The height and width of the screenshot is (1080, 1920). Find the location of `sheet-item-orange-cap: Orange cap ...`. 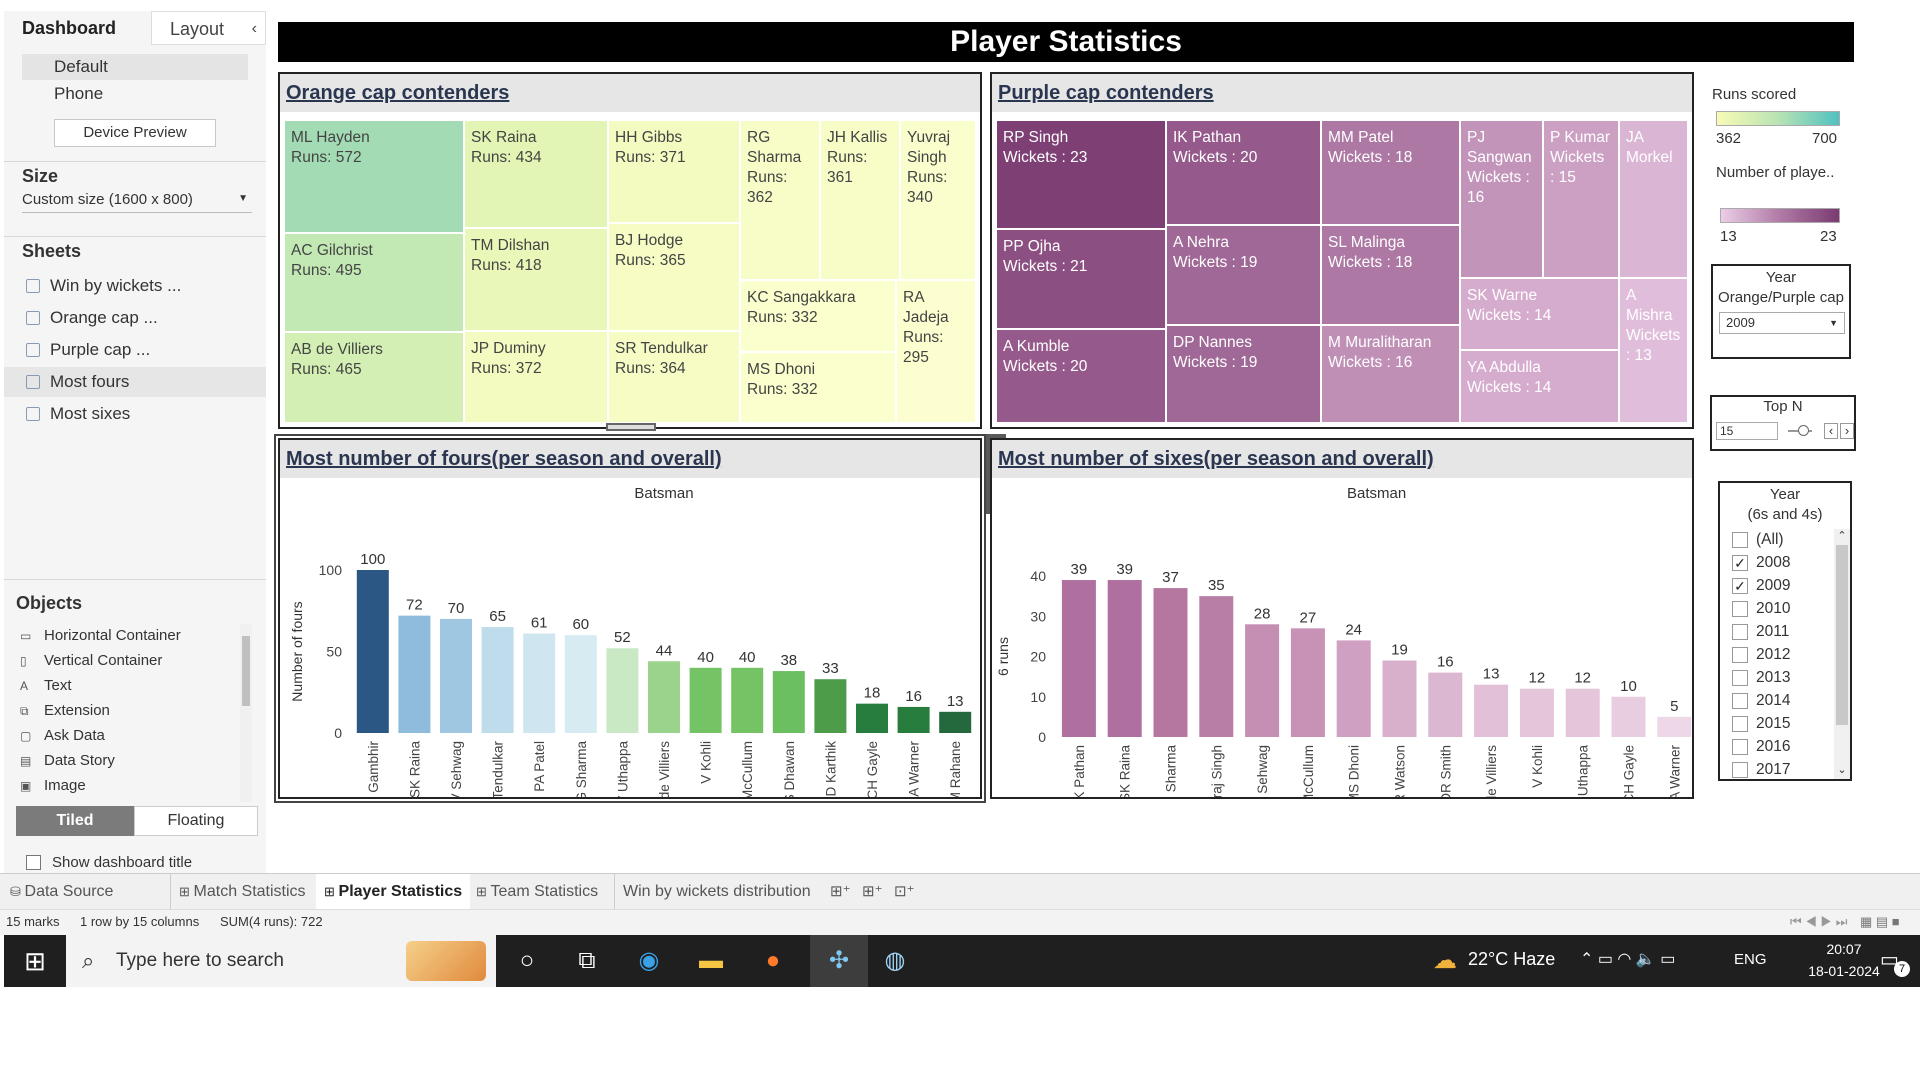

sheet-item-orange-cap: Orange cap ... is located at coordinates (135, 318).